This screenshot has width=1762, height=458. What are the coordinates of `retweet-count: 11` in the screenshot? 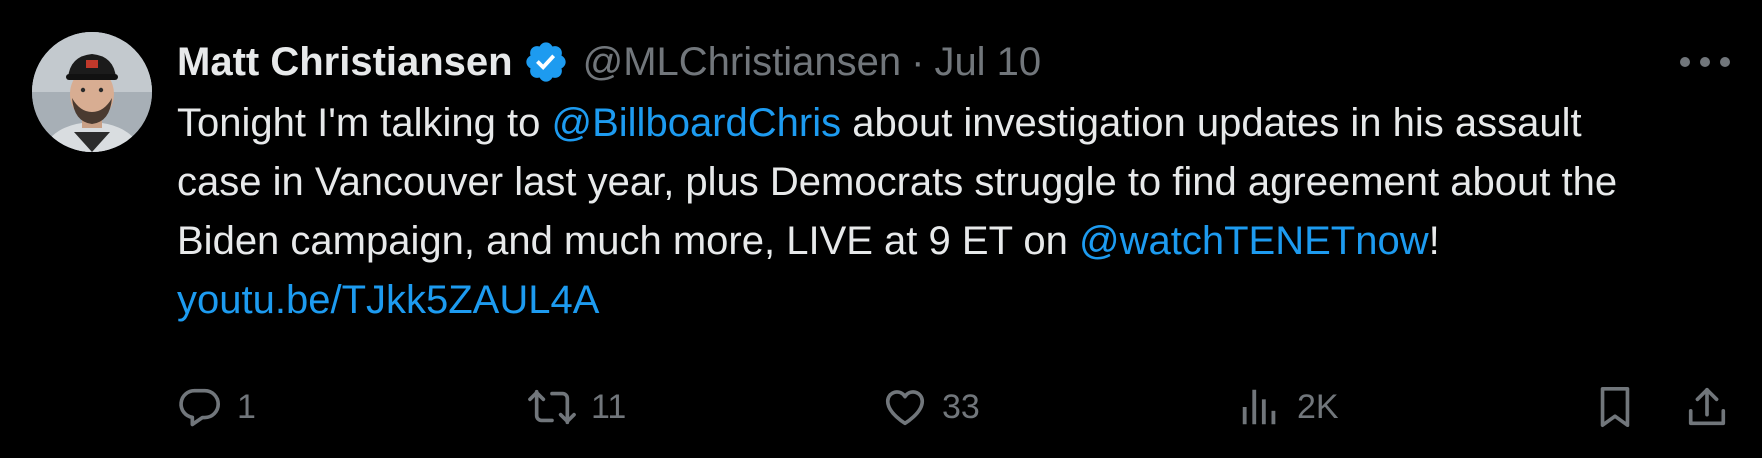 It's located at (609, 406).